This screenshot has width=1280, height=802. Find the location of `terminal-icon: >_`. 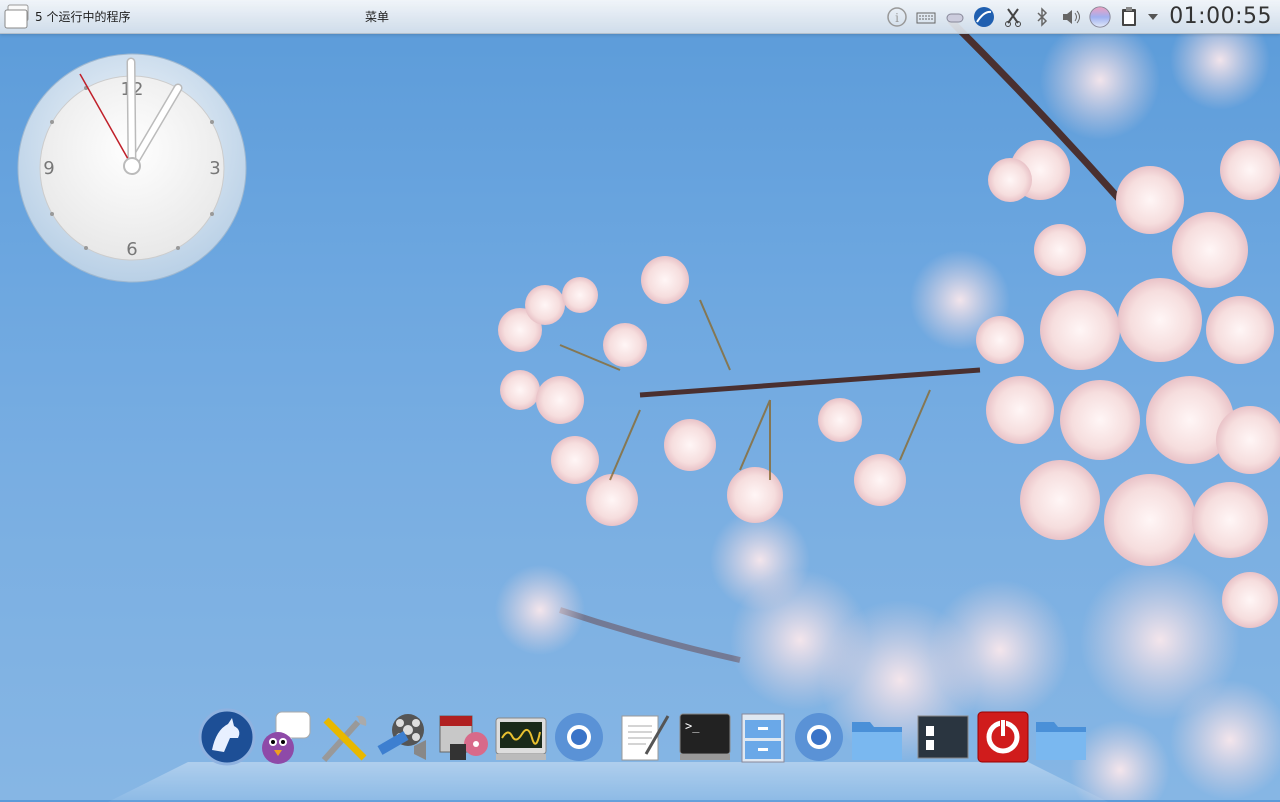

terminal-icon: >_ is located at coordinates (705, 737).